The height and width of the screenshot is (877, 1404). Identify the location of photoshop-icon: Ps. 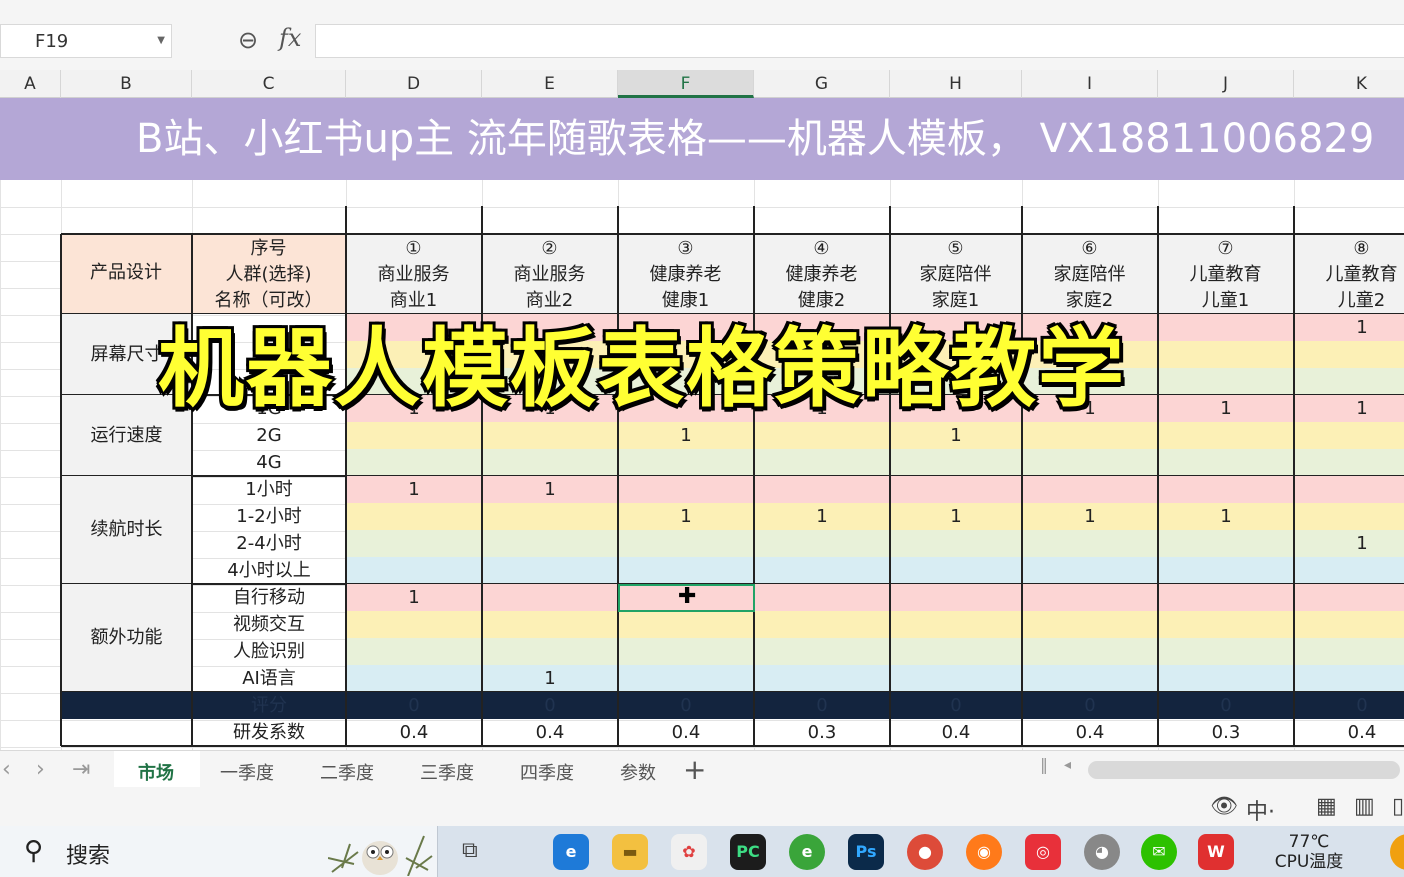
(866, 852).